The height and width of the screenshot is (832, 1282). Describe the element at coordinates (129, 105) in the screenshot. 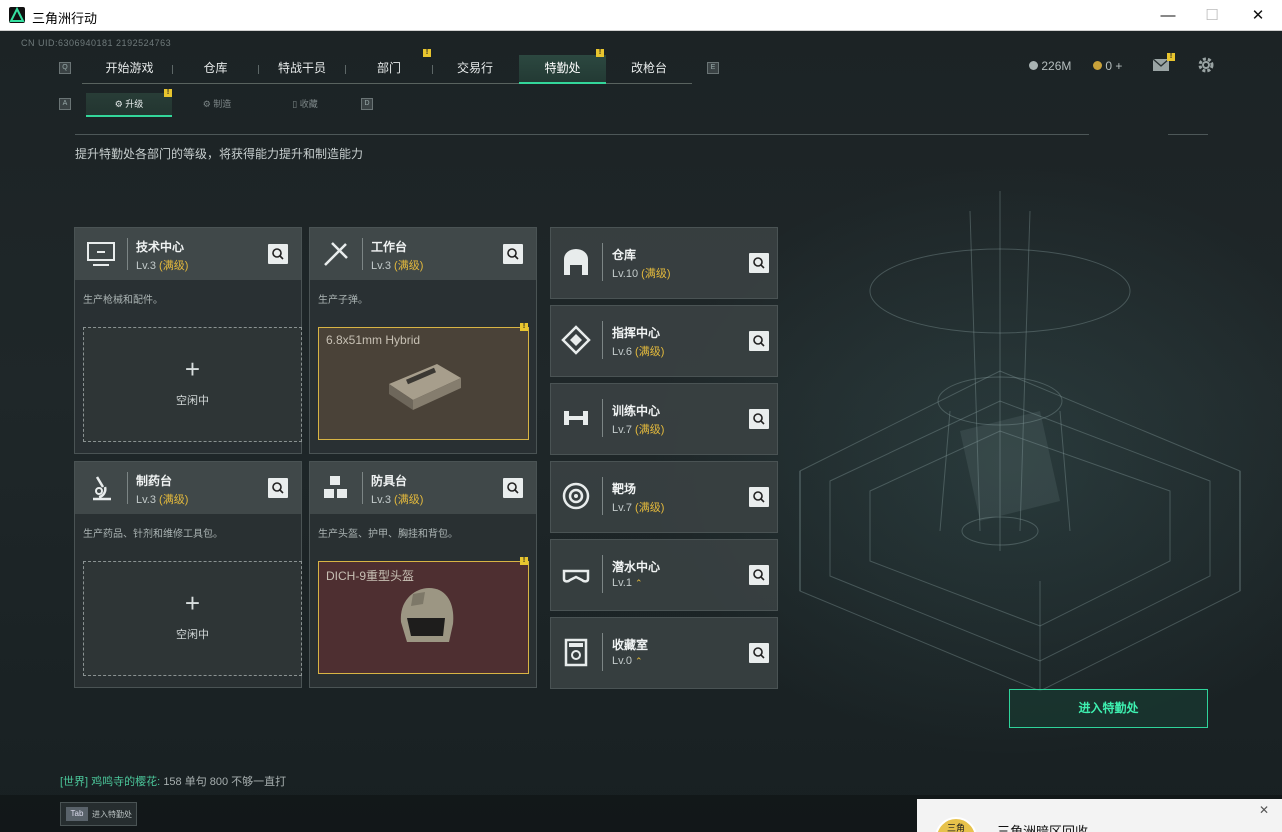

I see `subtab-upgrade: ⚙ 升级` at that location.